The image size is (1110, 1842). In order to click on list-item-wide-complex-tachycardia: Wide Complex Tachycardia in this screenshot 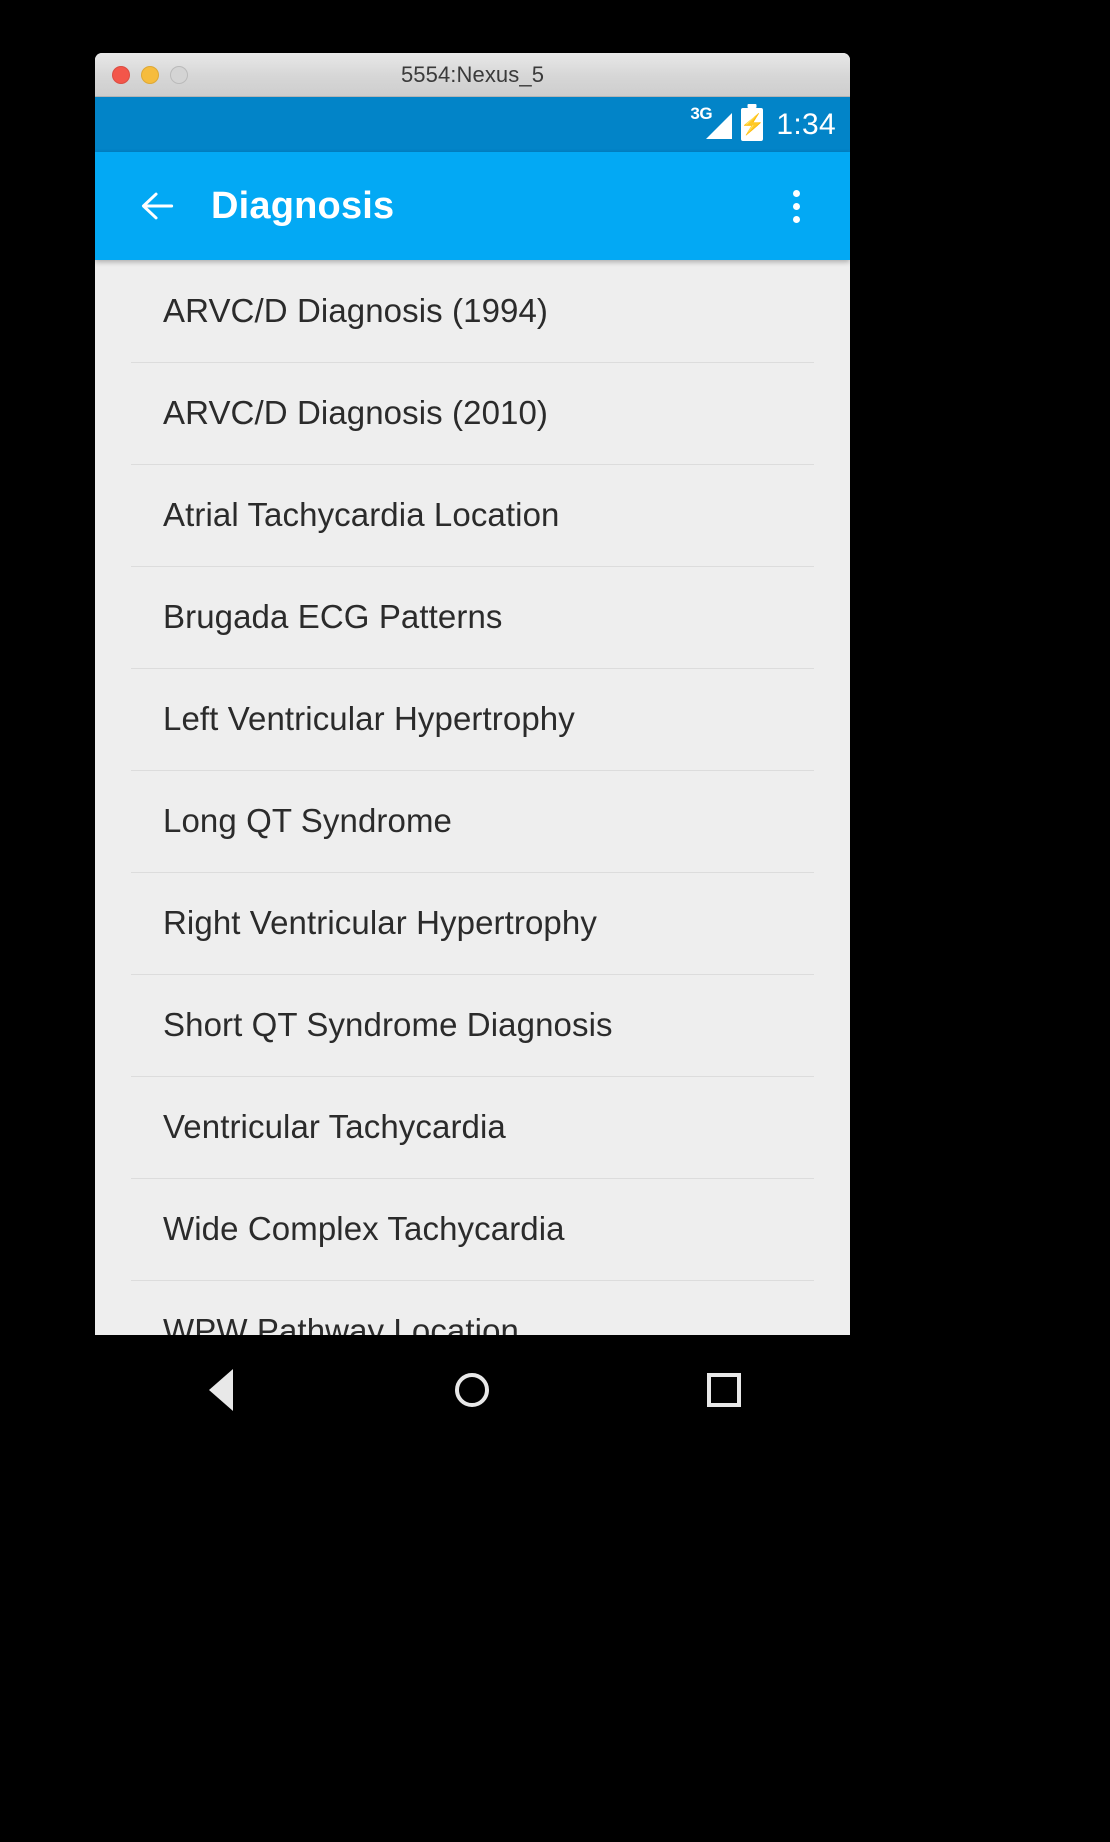, I will do `click(472, 1229)`.